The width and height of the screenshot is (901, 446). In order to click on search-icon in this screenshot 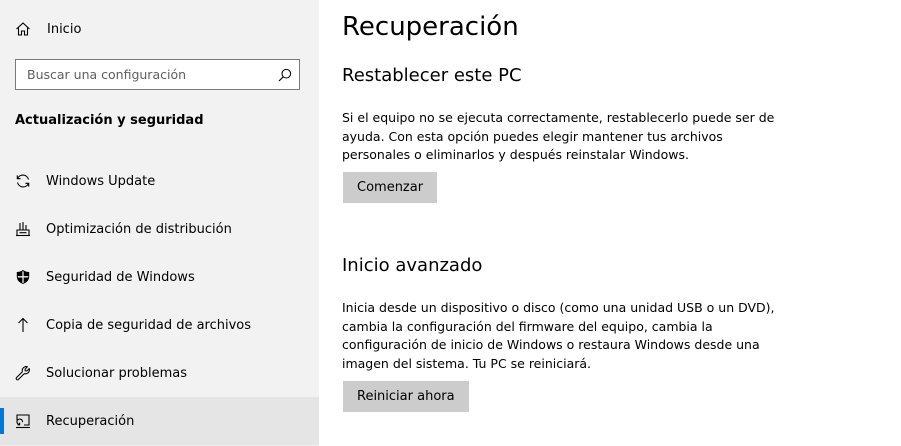, I will do `click(285, 74)`.